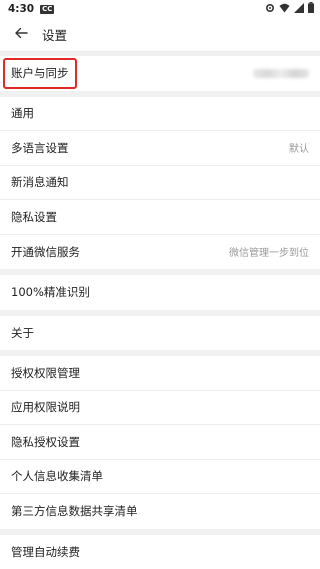  What do you see at coordinates (74, 511) in the screenshot?
I see `settings-item-label: 第三方信息数据共享清单` at bounding box center [74, 511].